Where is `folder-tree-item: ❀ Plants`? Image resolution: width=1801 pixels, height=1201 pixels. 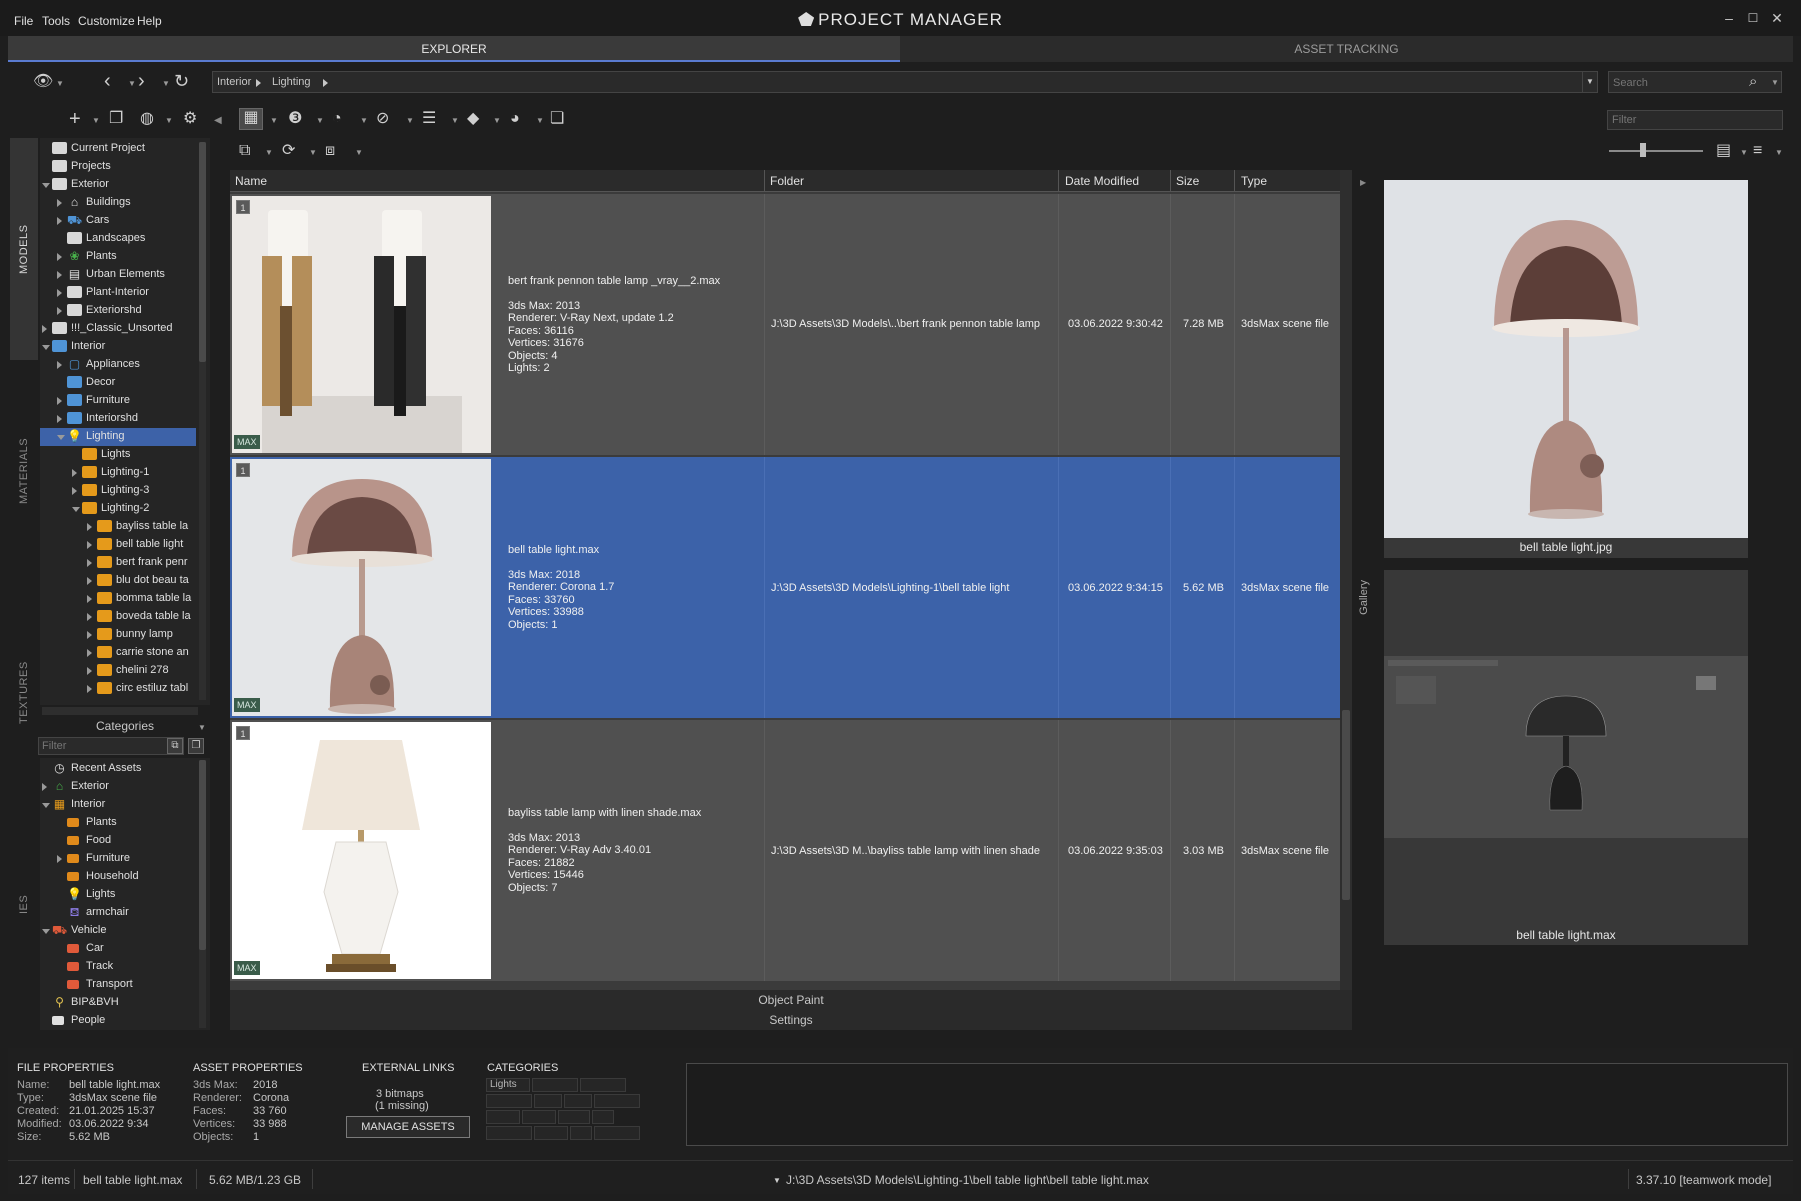
folder-tree-item: ❀ Plants is located at coordinates (118, 257).